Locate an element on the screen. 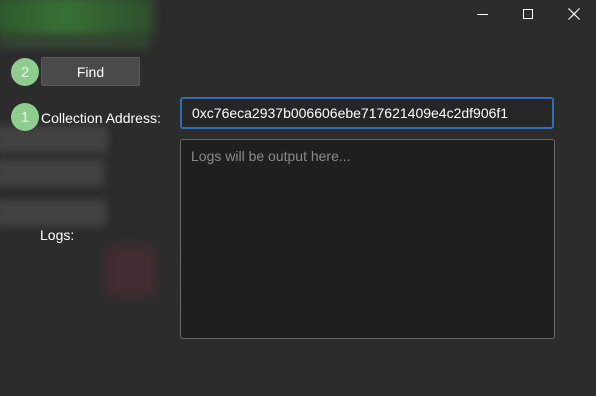  close-button is located at coordinates (574, 14).